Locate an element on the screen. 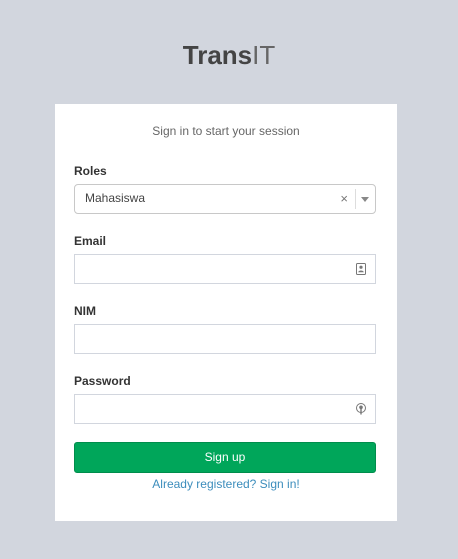  login-box-message: Sign in to start your session is located at coordinates (226, 131).